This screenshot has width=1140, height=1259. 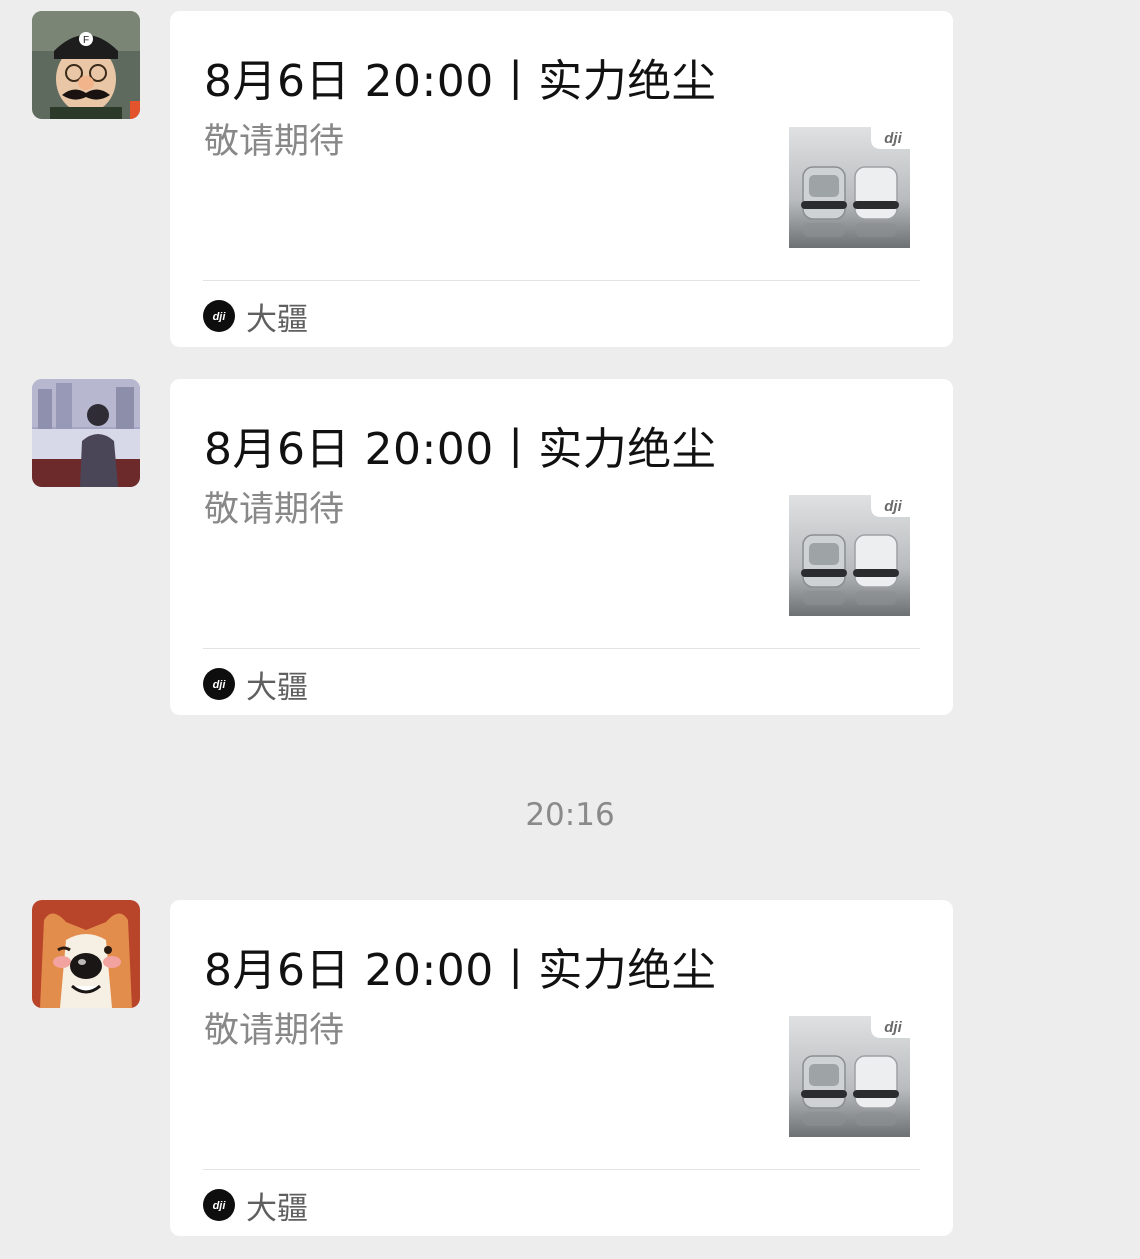 What do you see at coordinates (86, 40) in the screenshot?
I see `svg-text: F` at bounding box center [86, 40].